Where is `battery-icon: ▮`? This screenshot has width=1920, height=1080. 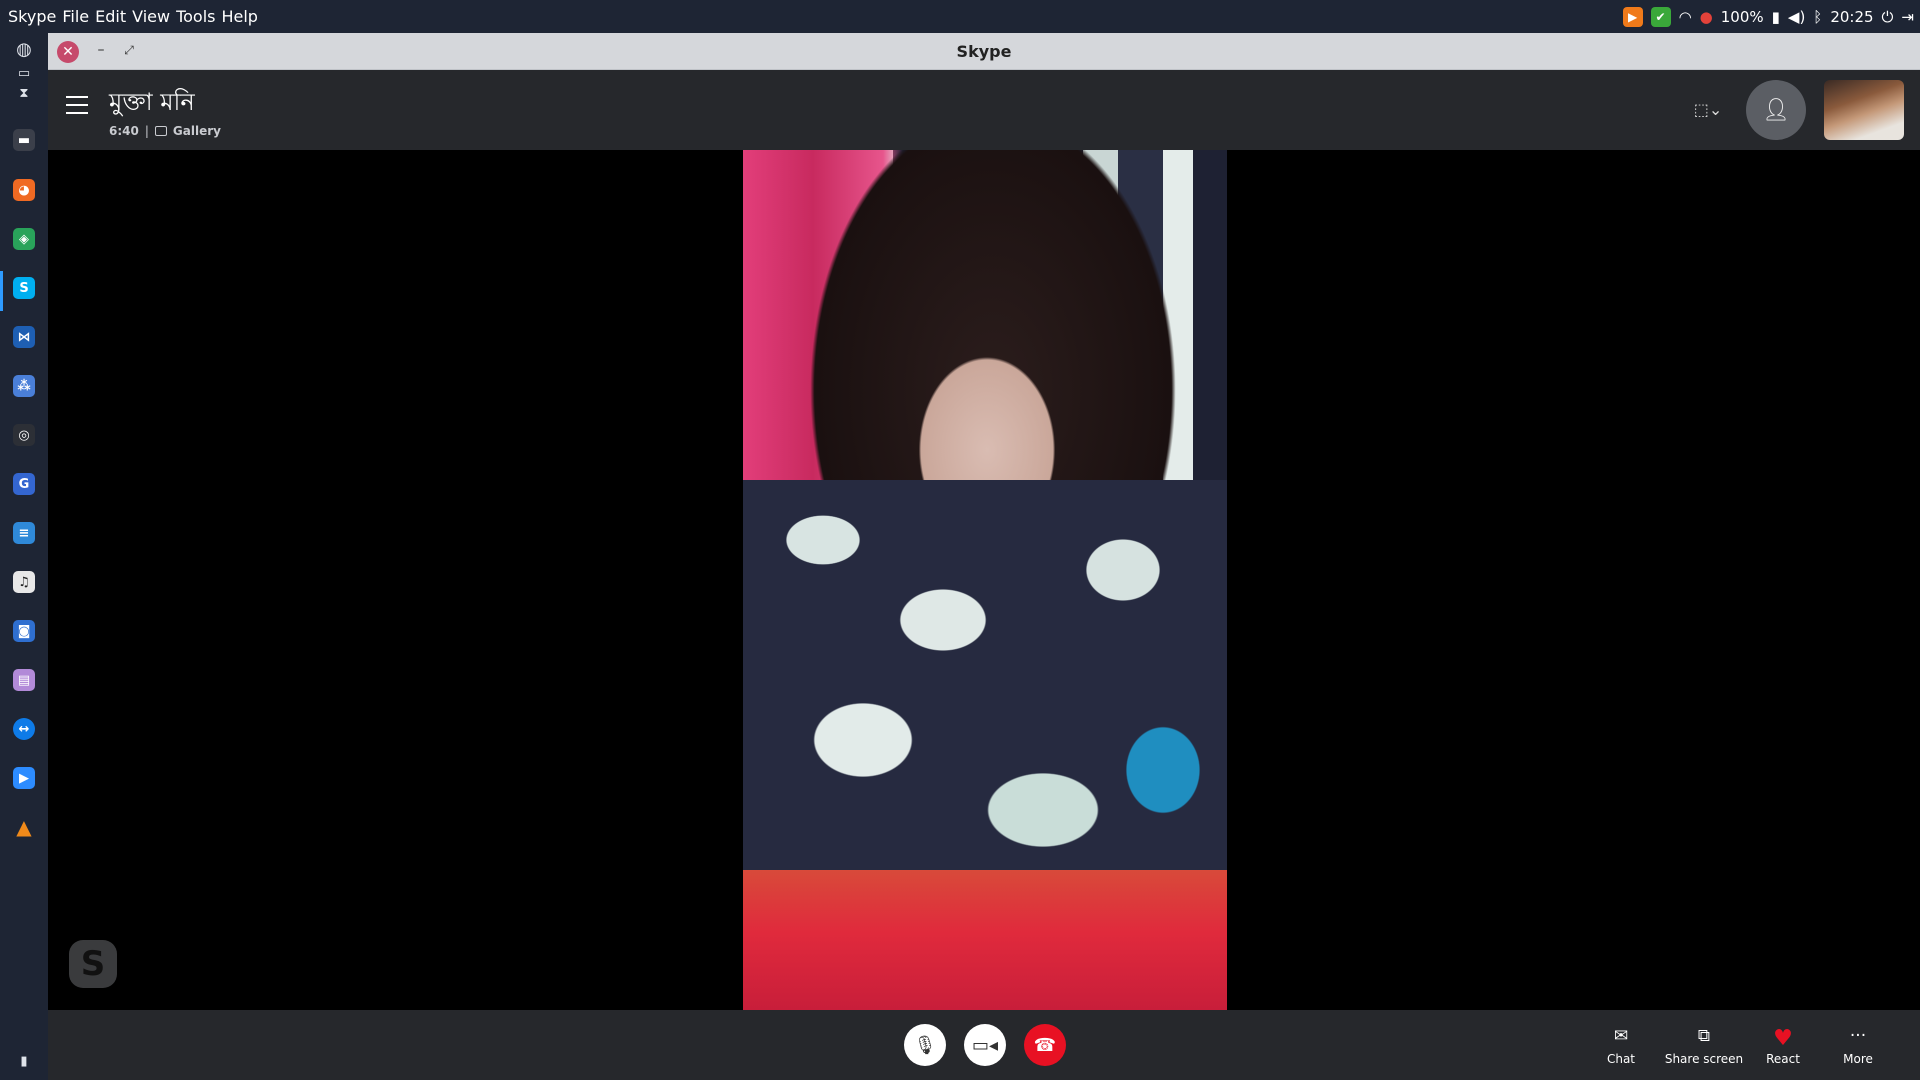
battery-icon: ▮ is located at coordinates (1776, 17).